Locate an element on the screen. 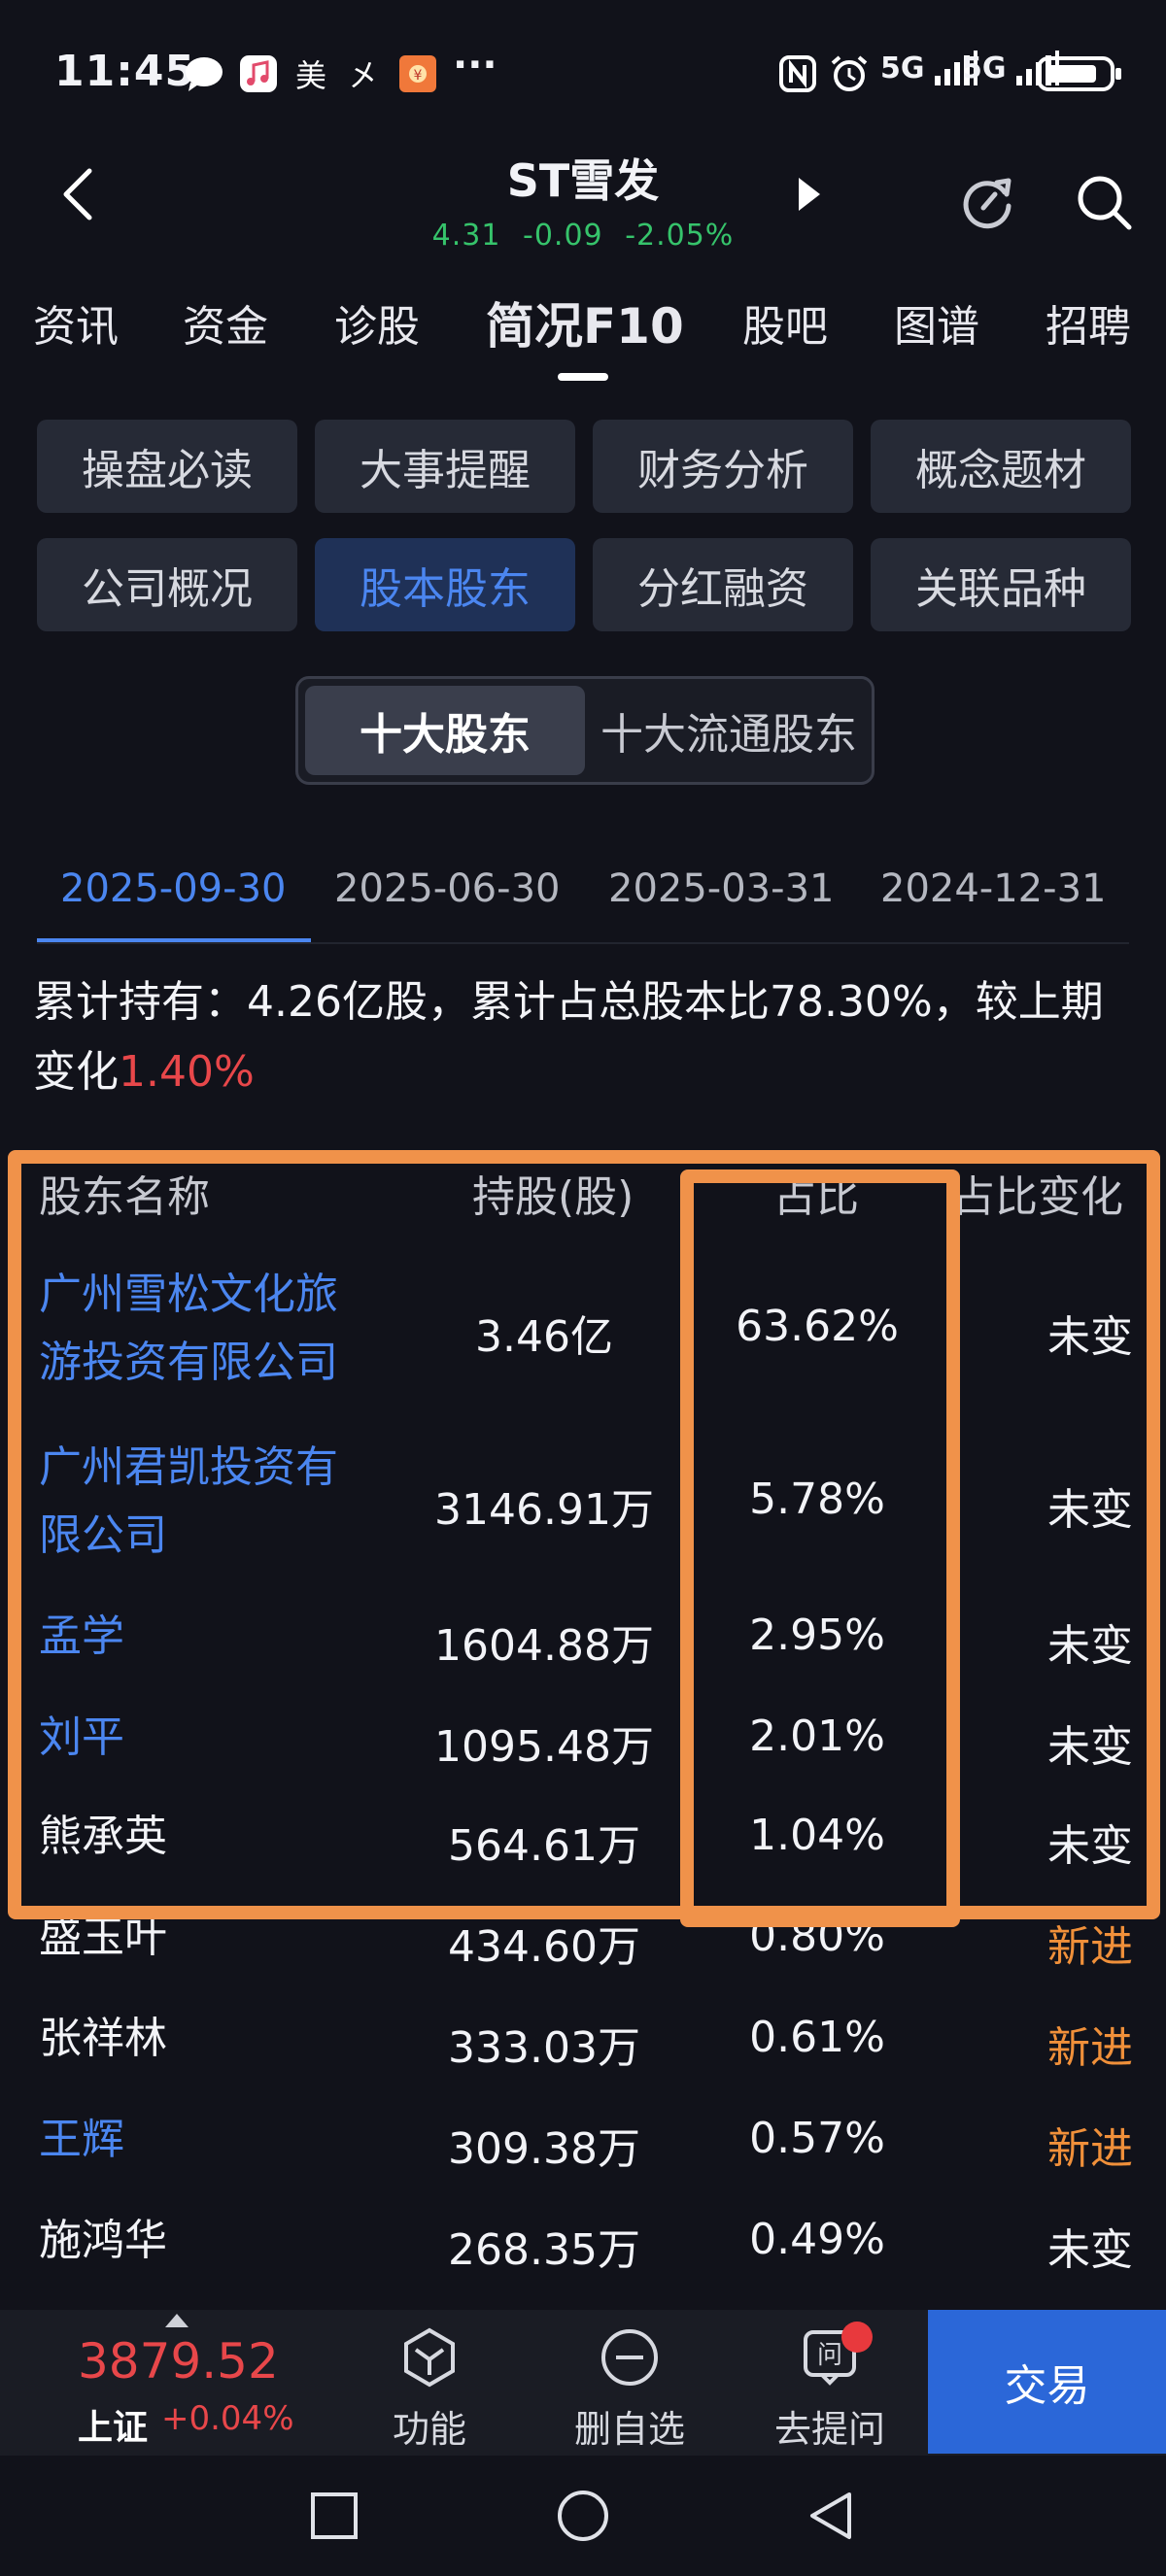 The width and height of the screenshot is (1166, 2576). row7-shares: 333.03万 is located at coordinates (544, 2048).